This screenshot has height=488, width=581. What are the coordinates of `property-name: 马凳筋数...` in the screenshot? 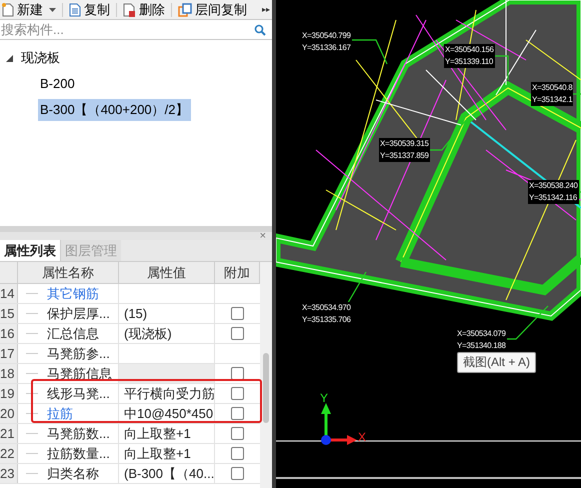 It's located at (78, 433).